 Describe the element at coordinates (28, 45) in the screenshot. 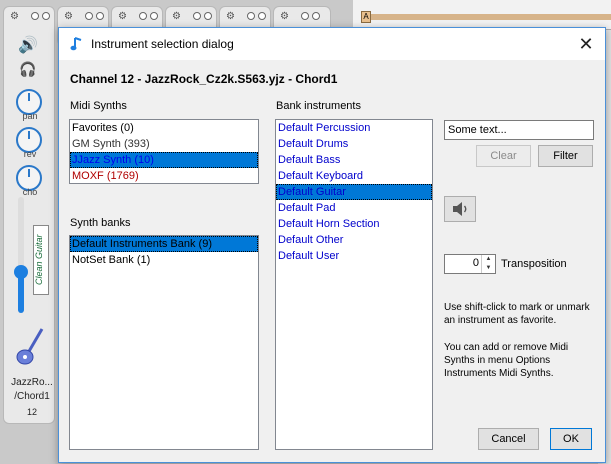

I see `speaker-icon: 🔊` at that location.